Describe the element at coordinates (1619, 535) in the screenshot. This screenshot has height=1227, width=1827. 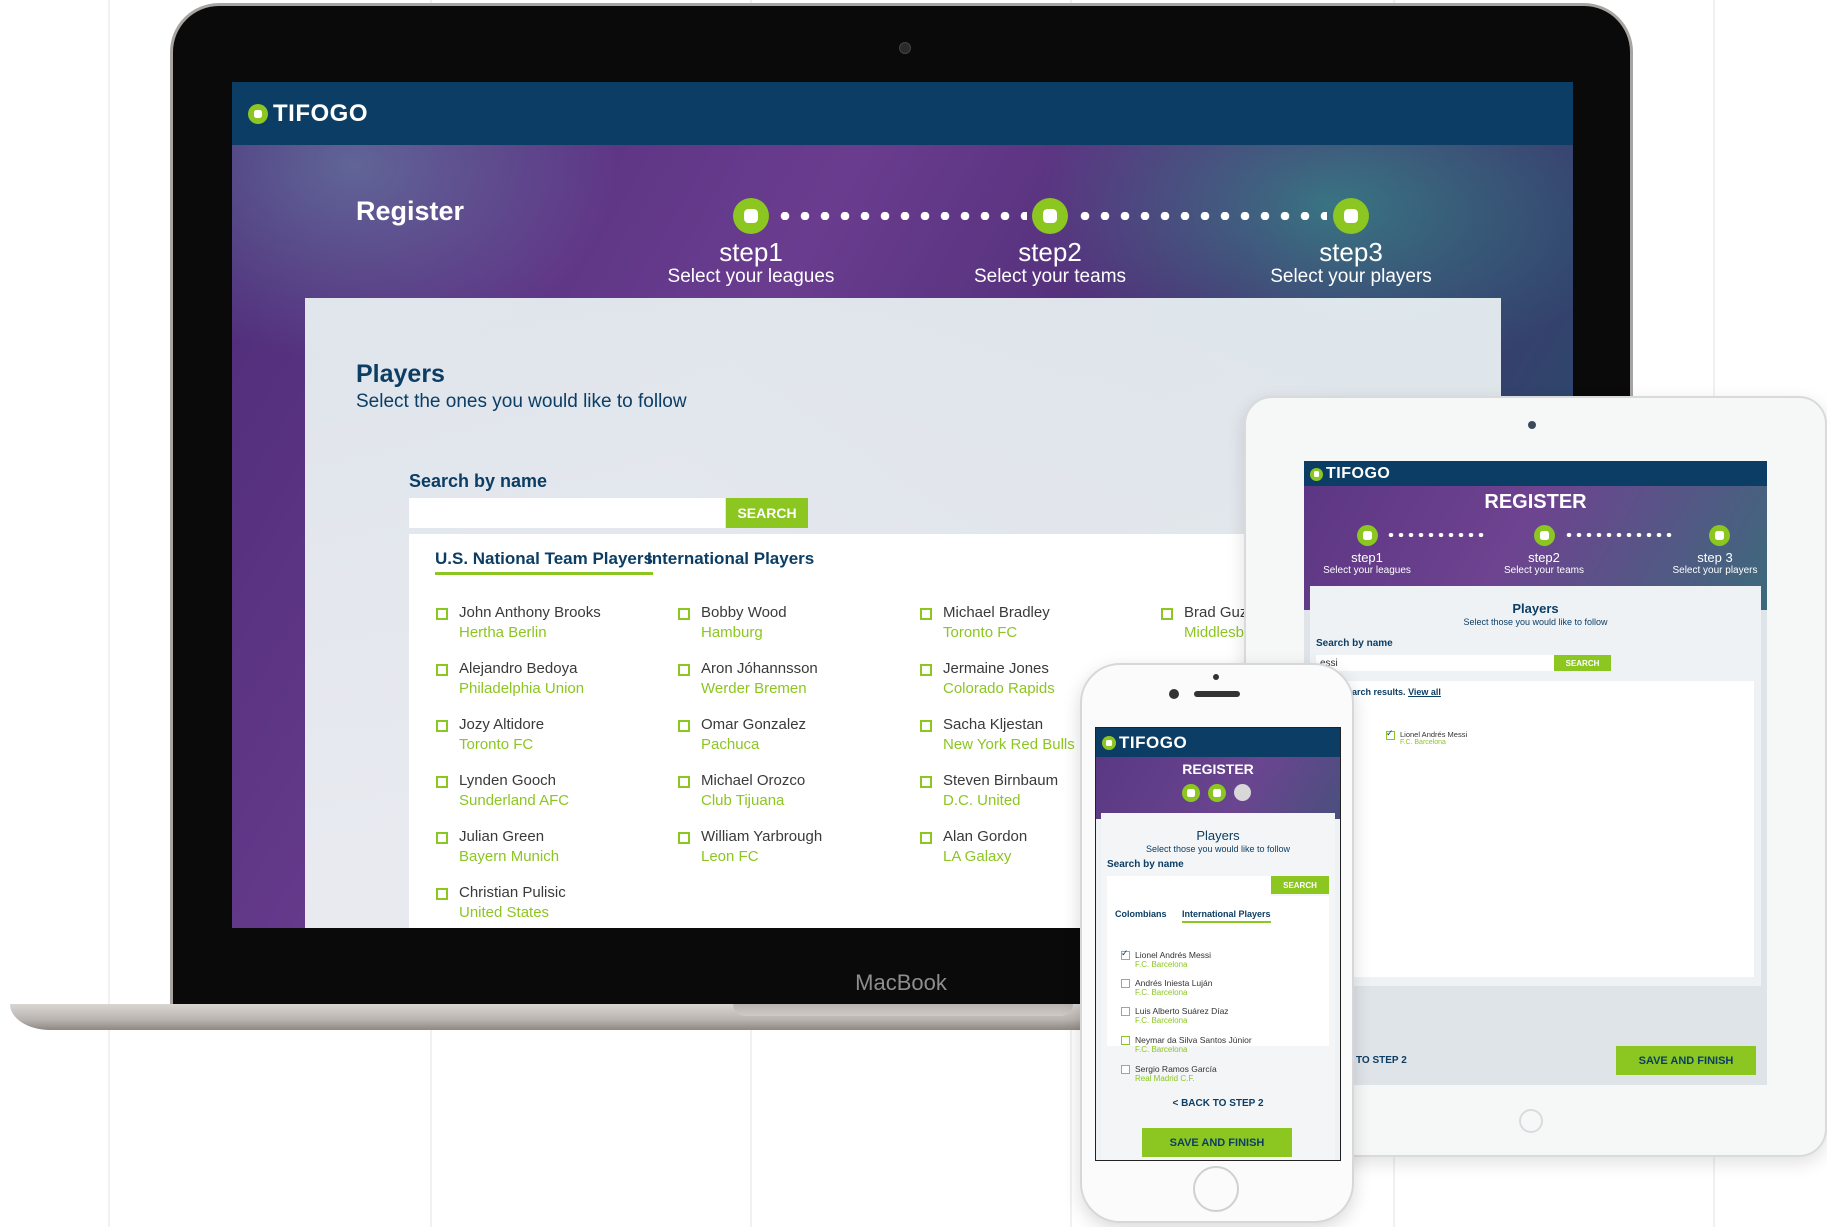
I see `step-connector` at that location.